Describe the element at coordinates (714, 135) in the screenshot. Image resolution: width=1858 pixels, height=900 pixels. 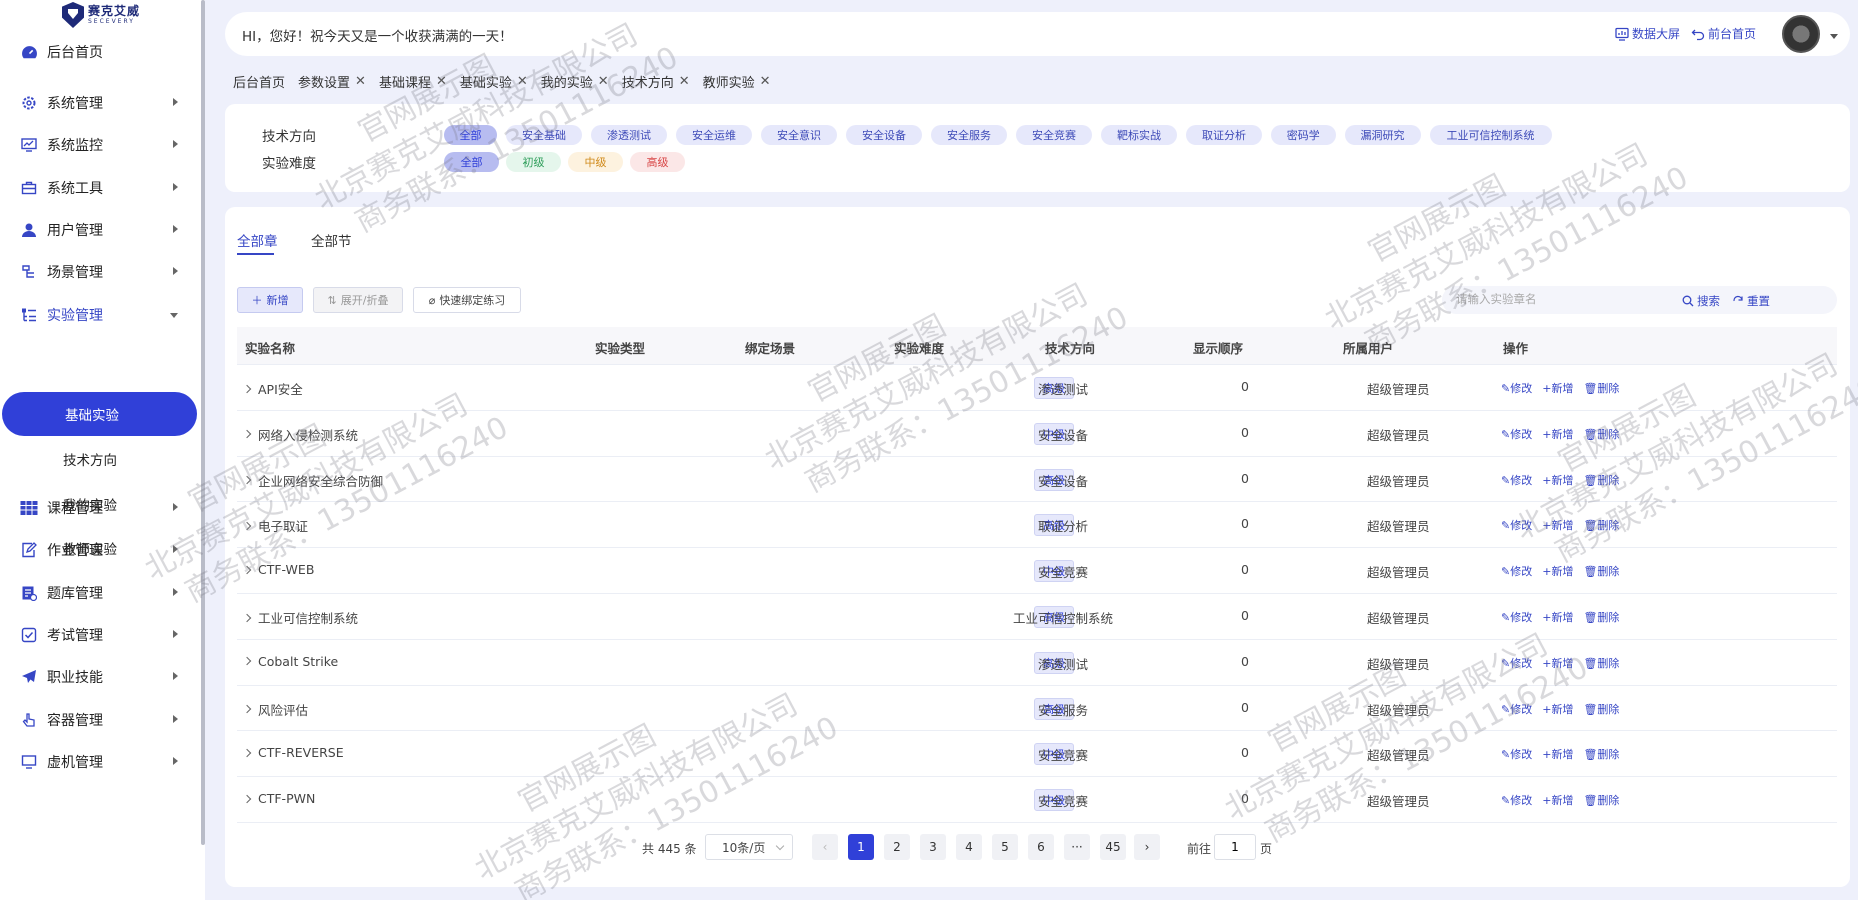
I see `tech-chip-4: 安全运维` at that location.